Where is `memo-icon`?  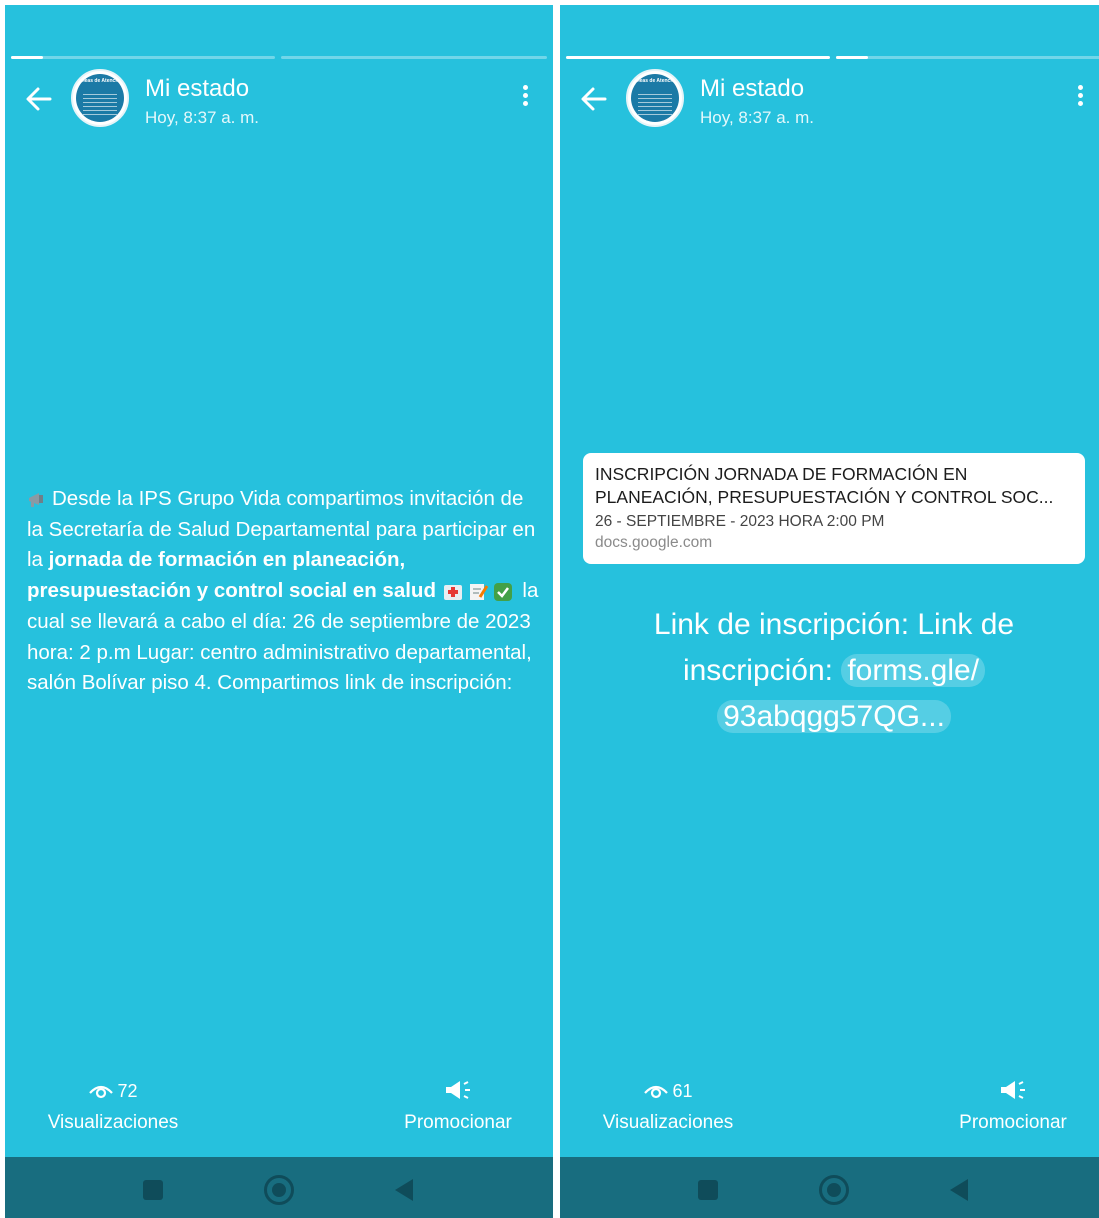
memo-icon is located at coordinates (478, 591).